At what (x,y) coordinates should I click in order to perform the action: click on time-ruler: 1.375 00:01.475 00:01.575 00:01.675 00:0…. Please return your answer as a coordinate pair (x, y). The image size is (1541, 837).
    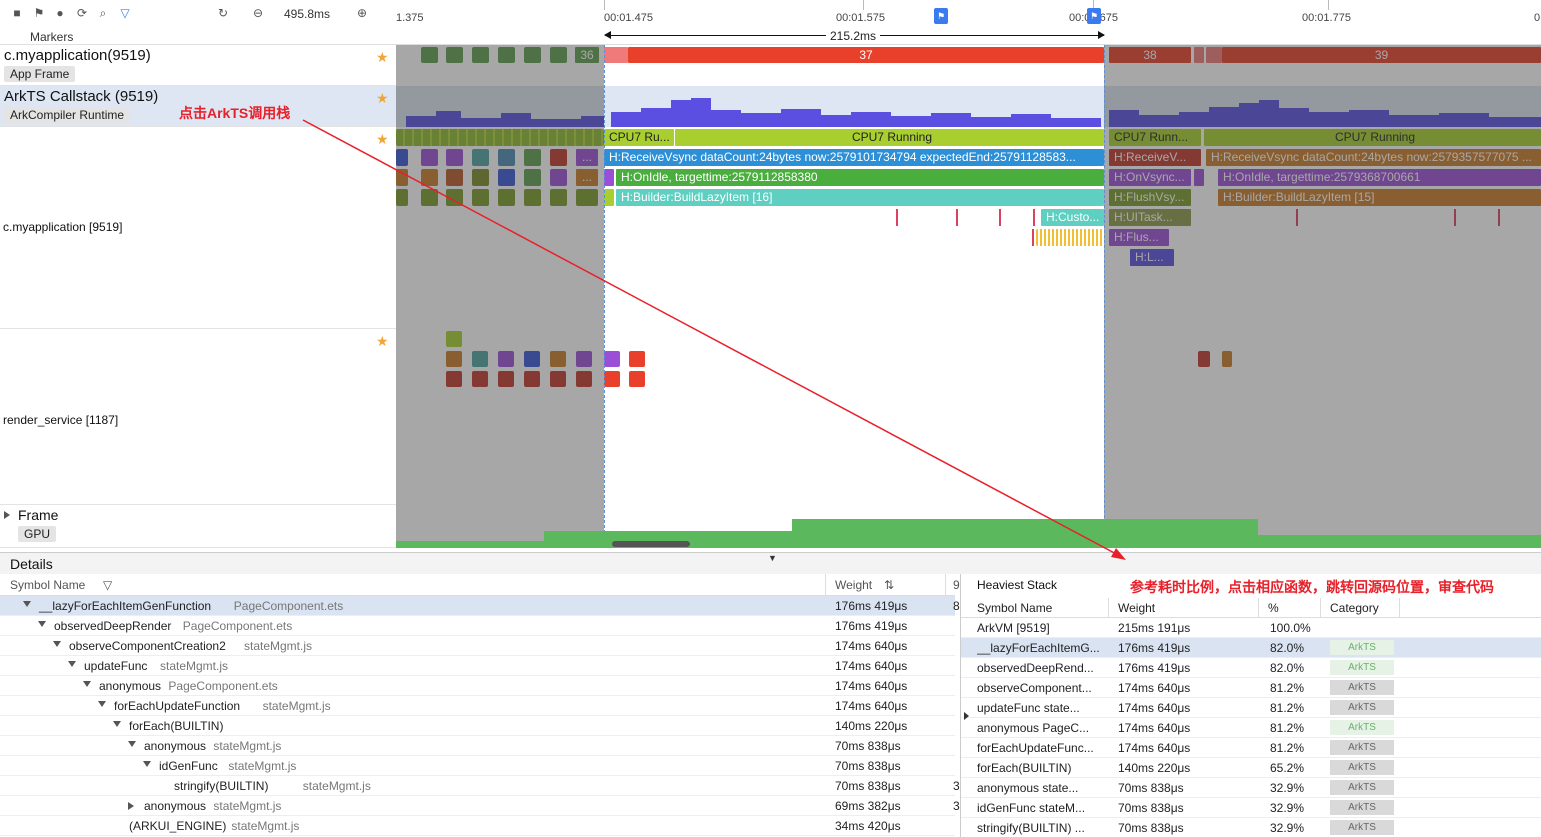
    Looking at the image, I should click on (968, 22).